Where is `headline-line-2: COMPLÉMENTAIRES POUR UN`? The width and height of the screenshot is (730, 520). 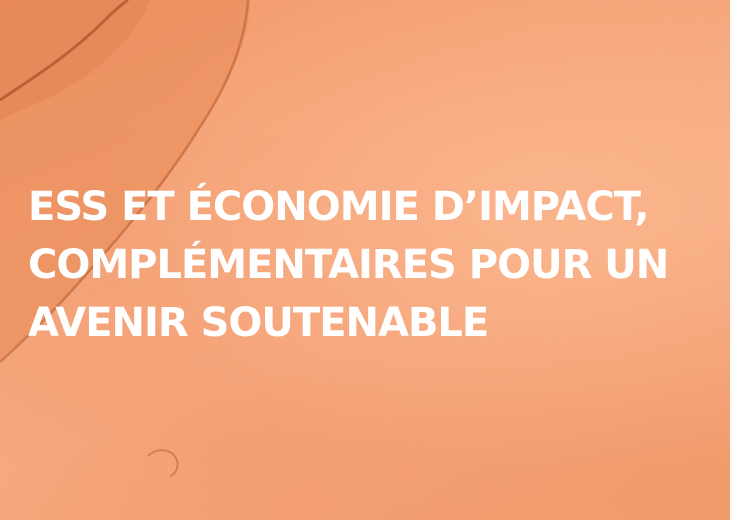
headline-line-2: COMPLÉMENTAIRES POUR UN is located at coordinates (348, 265).